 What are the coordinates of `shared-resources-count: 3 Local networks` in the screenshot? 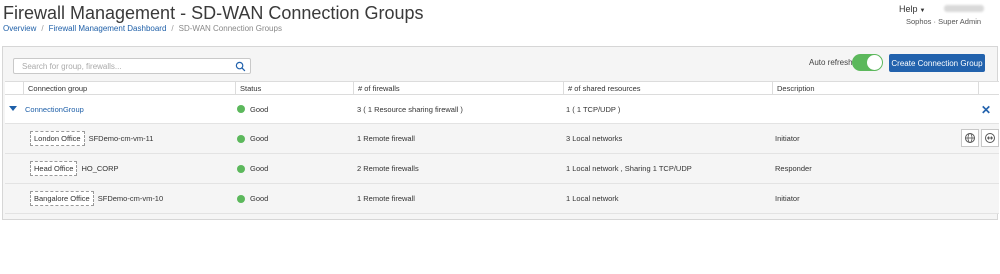 It's located at (594, 138).